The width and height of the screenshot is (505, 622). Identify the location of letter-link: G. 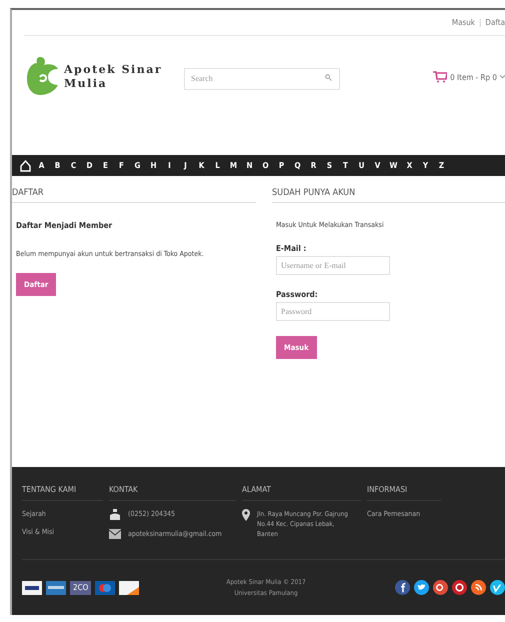
(137, 165).